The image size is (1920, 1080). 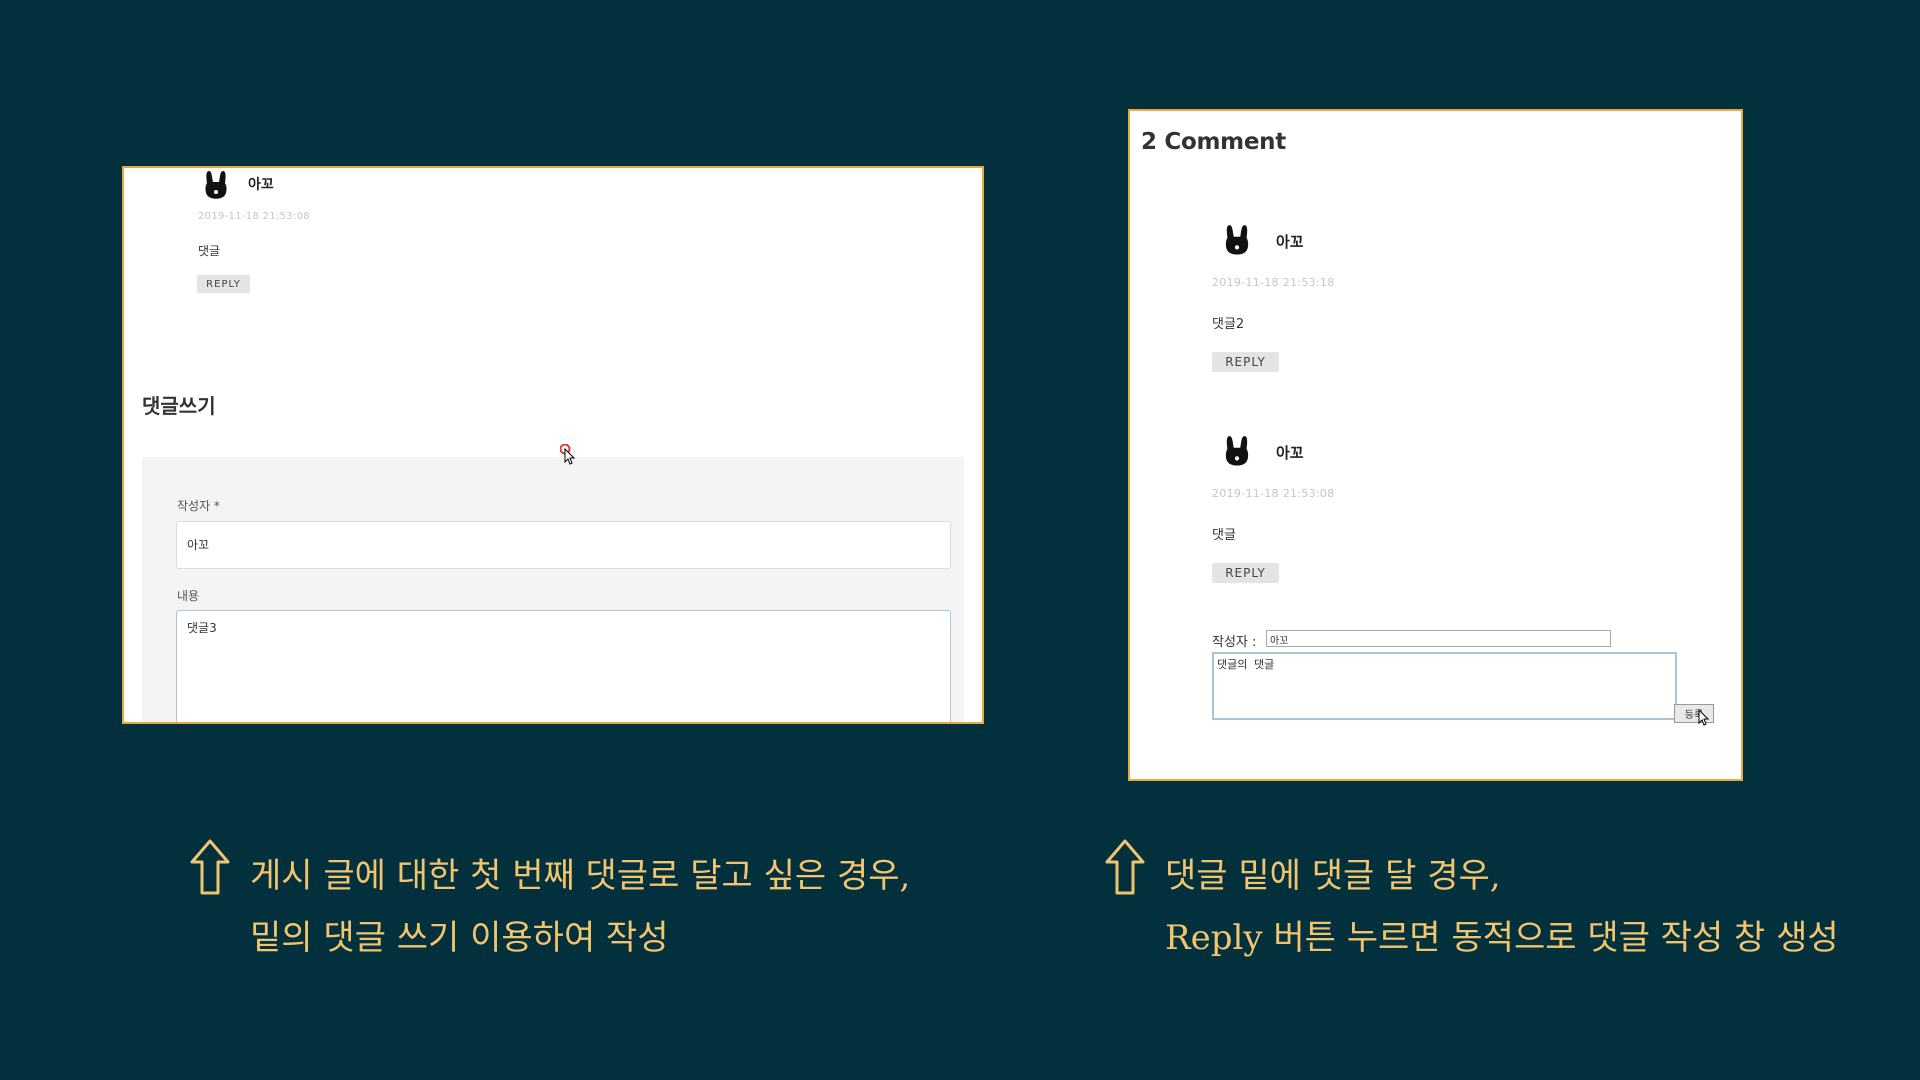 I want to click on comment-write-heading: 댓글쓰기, so click(x=179, y=406).